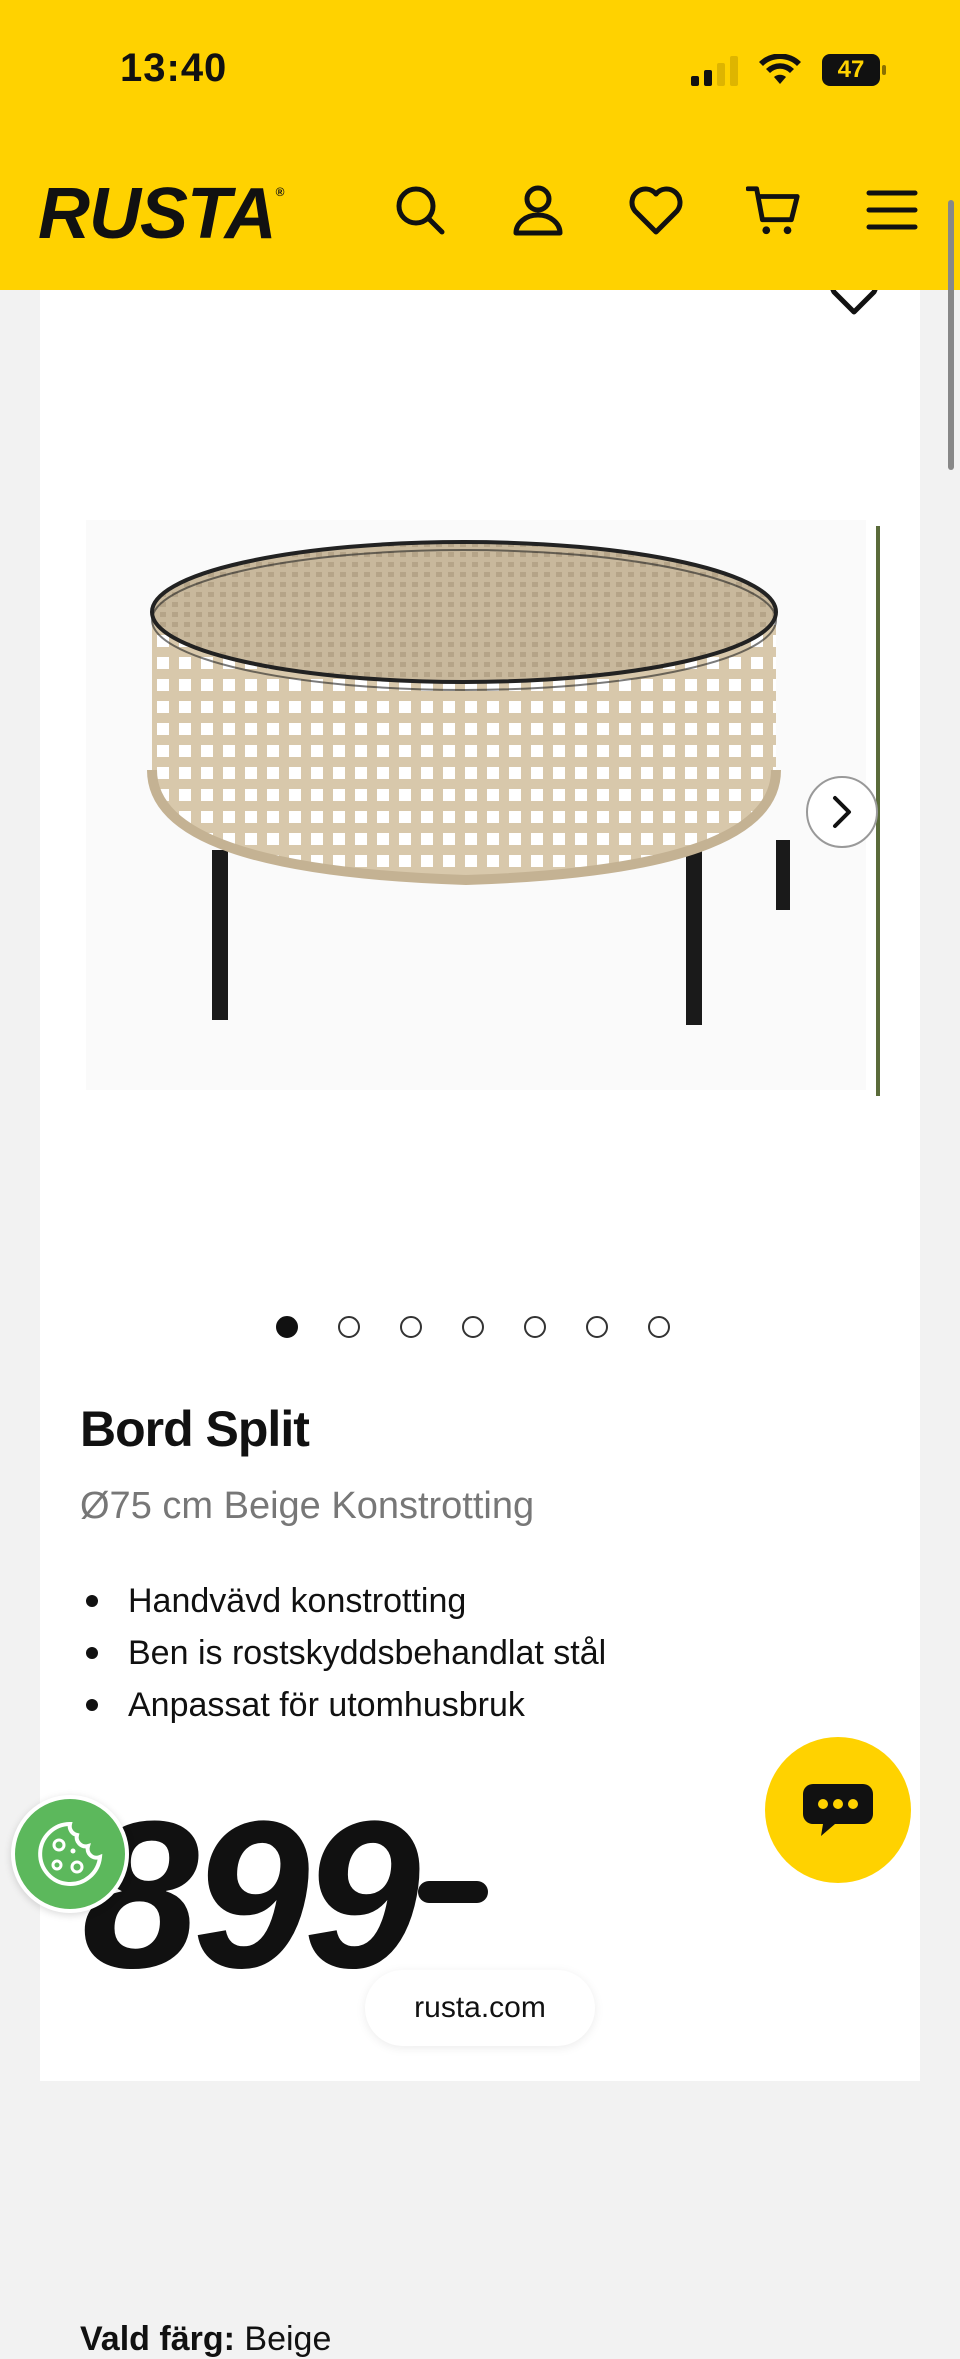  I want to click on selected-color: Vald färg: Beige, so click(205, 2339).